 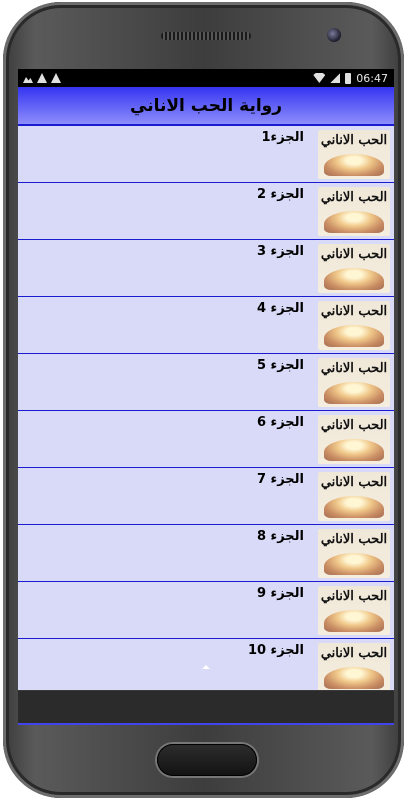 I want to click on chapter-label: الجزء 2, so click(x=280, y=194).